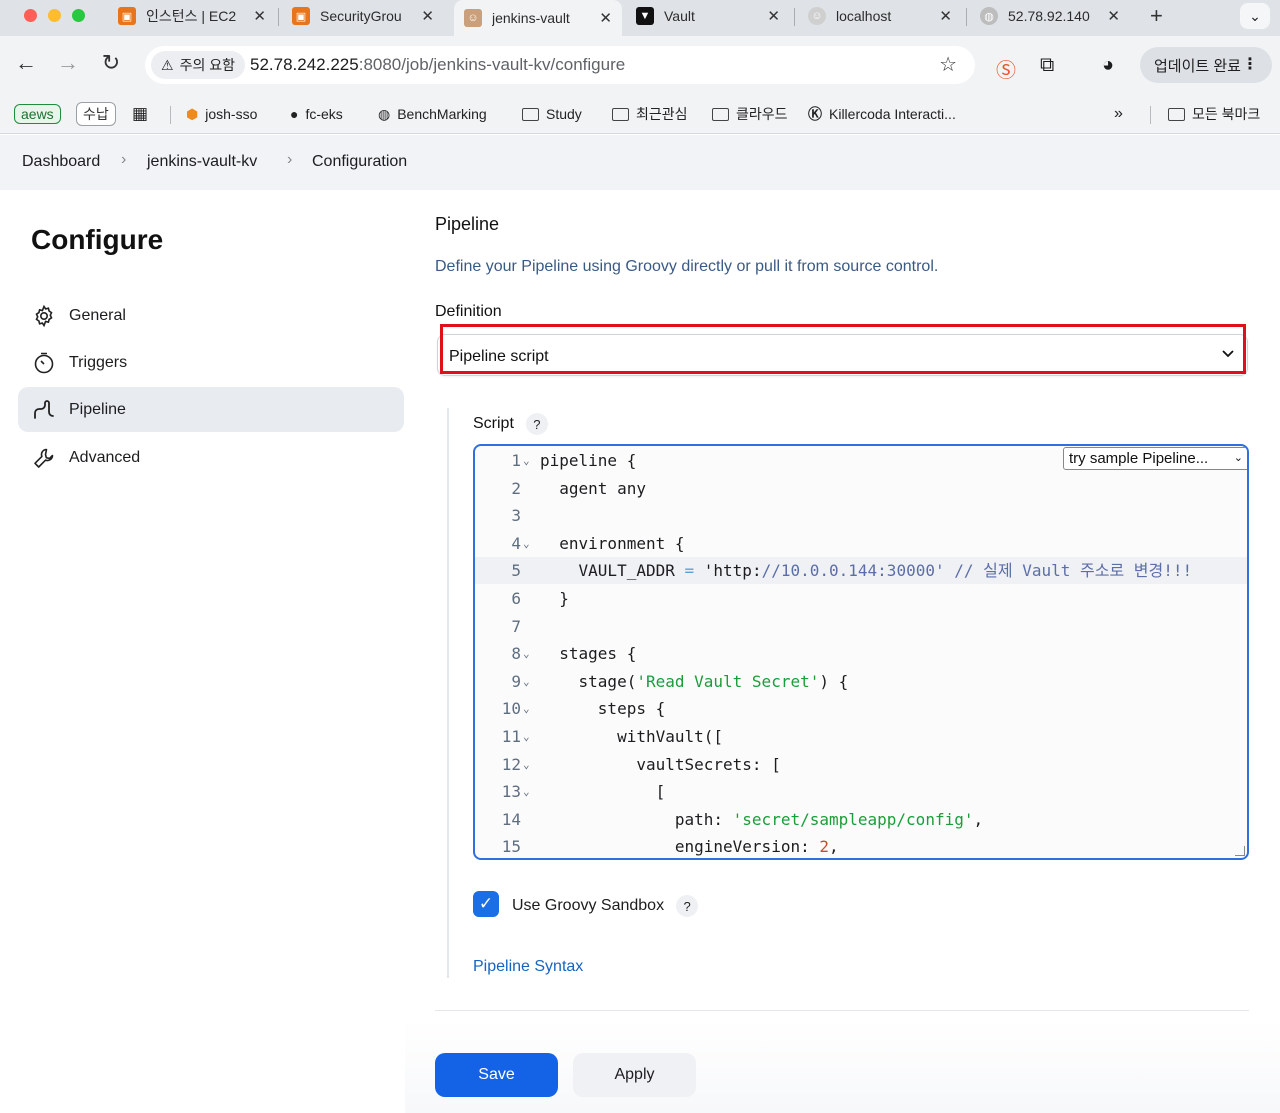 Image resolution: width=1280 pixels, height=1113 pixels. What do you see at coordinates (1006, 68) in the screenshot?
I see `extension-s-icon: Ⓢ` at bounding box center [1006, 68].